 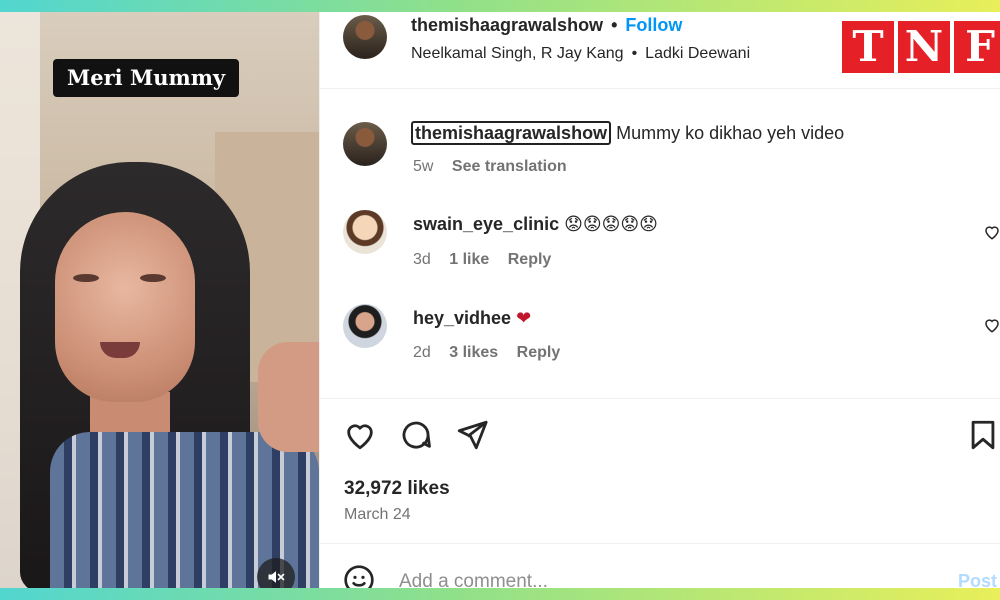 What do you see at coordinates (469, 259) in the screenshot?
I see `comment-likes: 1 like` at bounding box center [469, 259].